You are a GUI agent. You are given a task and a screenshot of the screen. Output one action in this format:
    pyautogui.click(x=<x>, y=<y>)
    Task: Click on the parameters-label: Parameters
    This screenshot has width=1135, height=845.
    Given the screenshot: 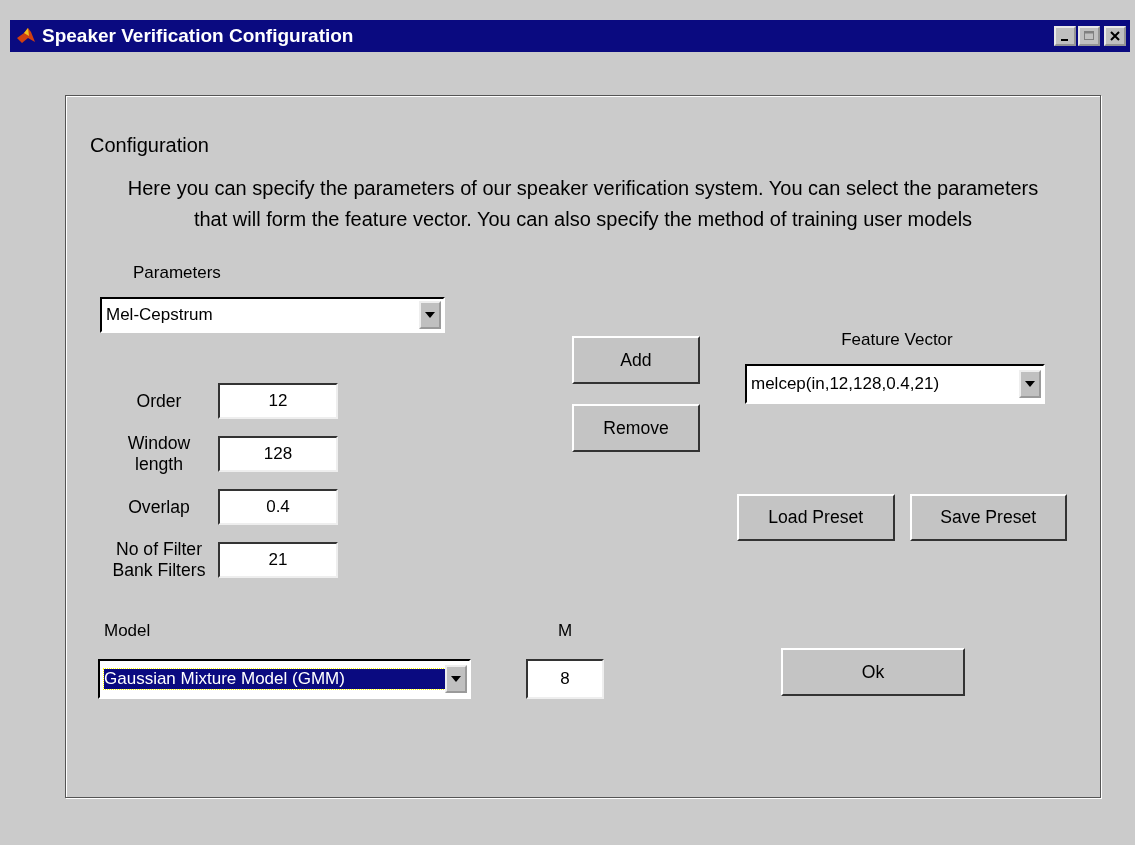 What is the action you would take?
    pyautogui.click(x=177, y=273)
    